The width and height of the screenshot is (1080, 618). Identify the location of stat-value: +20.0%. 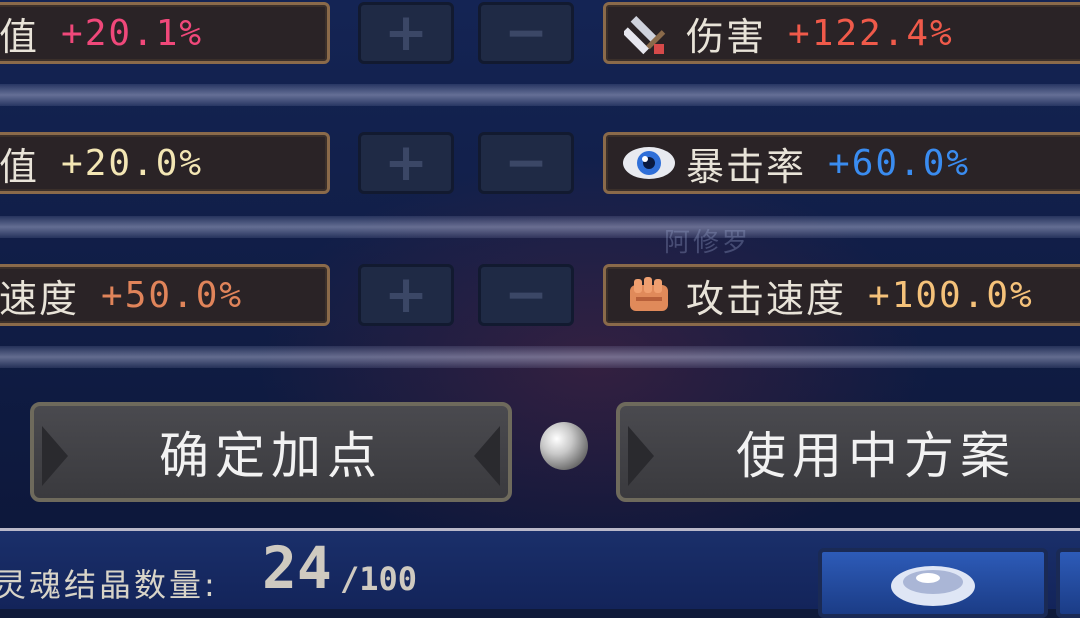
(132, 163).